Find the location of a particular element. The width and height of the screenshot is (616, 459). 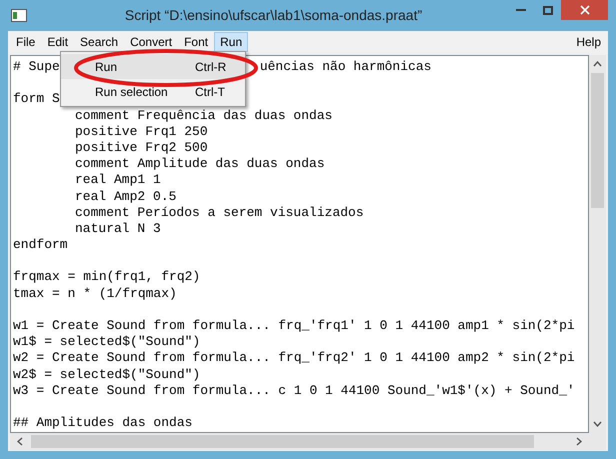

code-line: positive Frq2 500 is located at coordinates (141, 148).